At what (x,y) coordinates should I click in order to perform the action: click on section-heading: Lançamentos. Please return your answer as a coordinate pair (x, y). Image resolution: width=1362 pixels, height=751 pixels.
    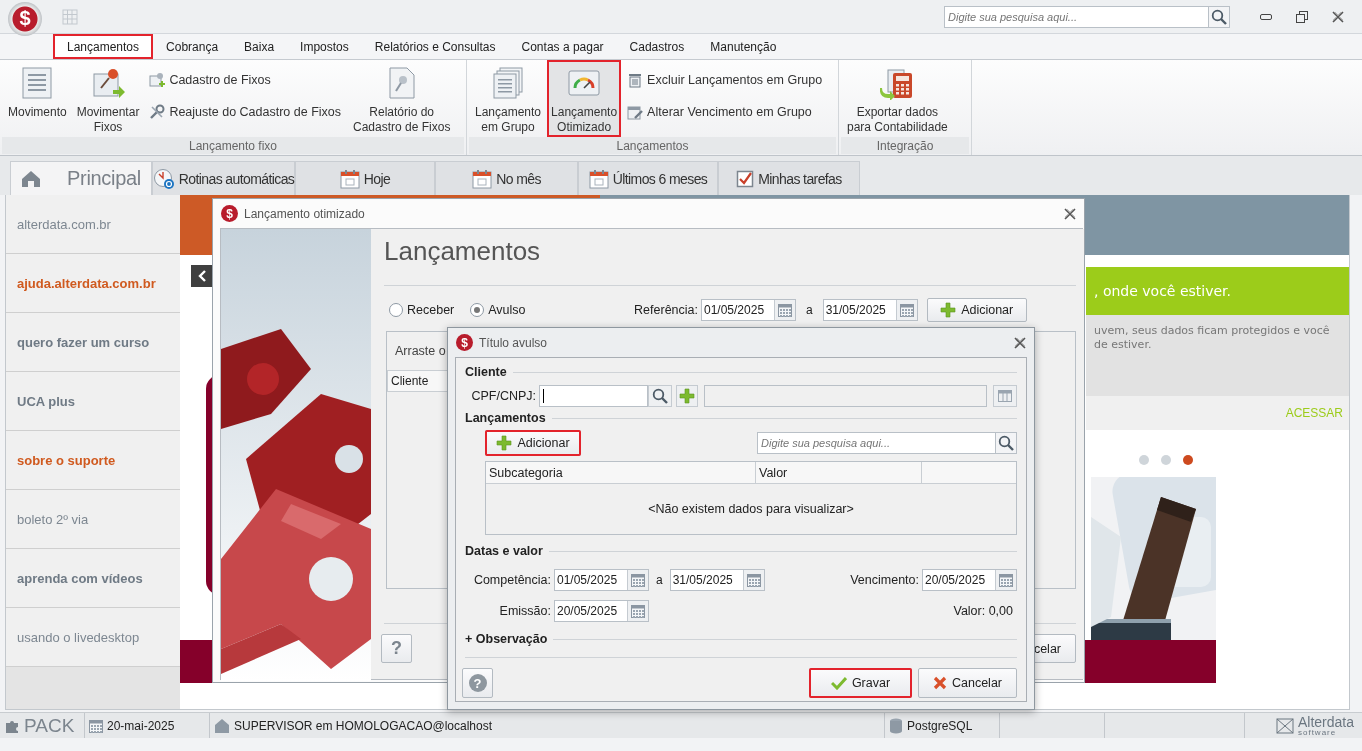
    Looking at the image, I should click on (463, 251).